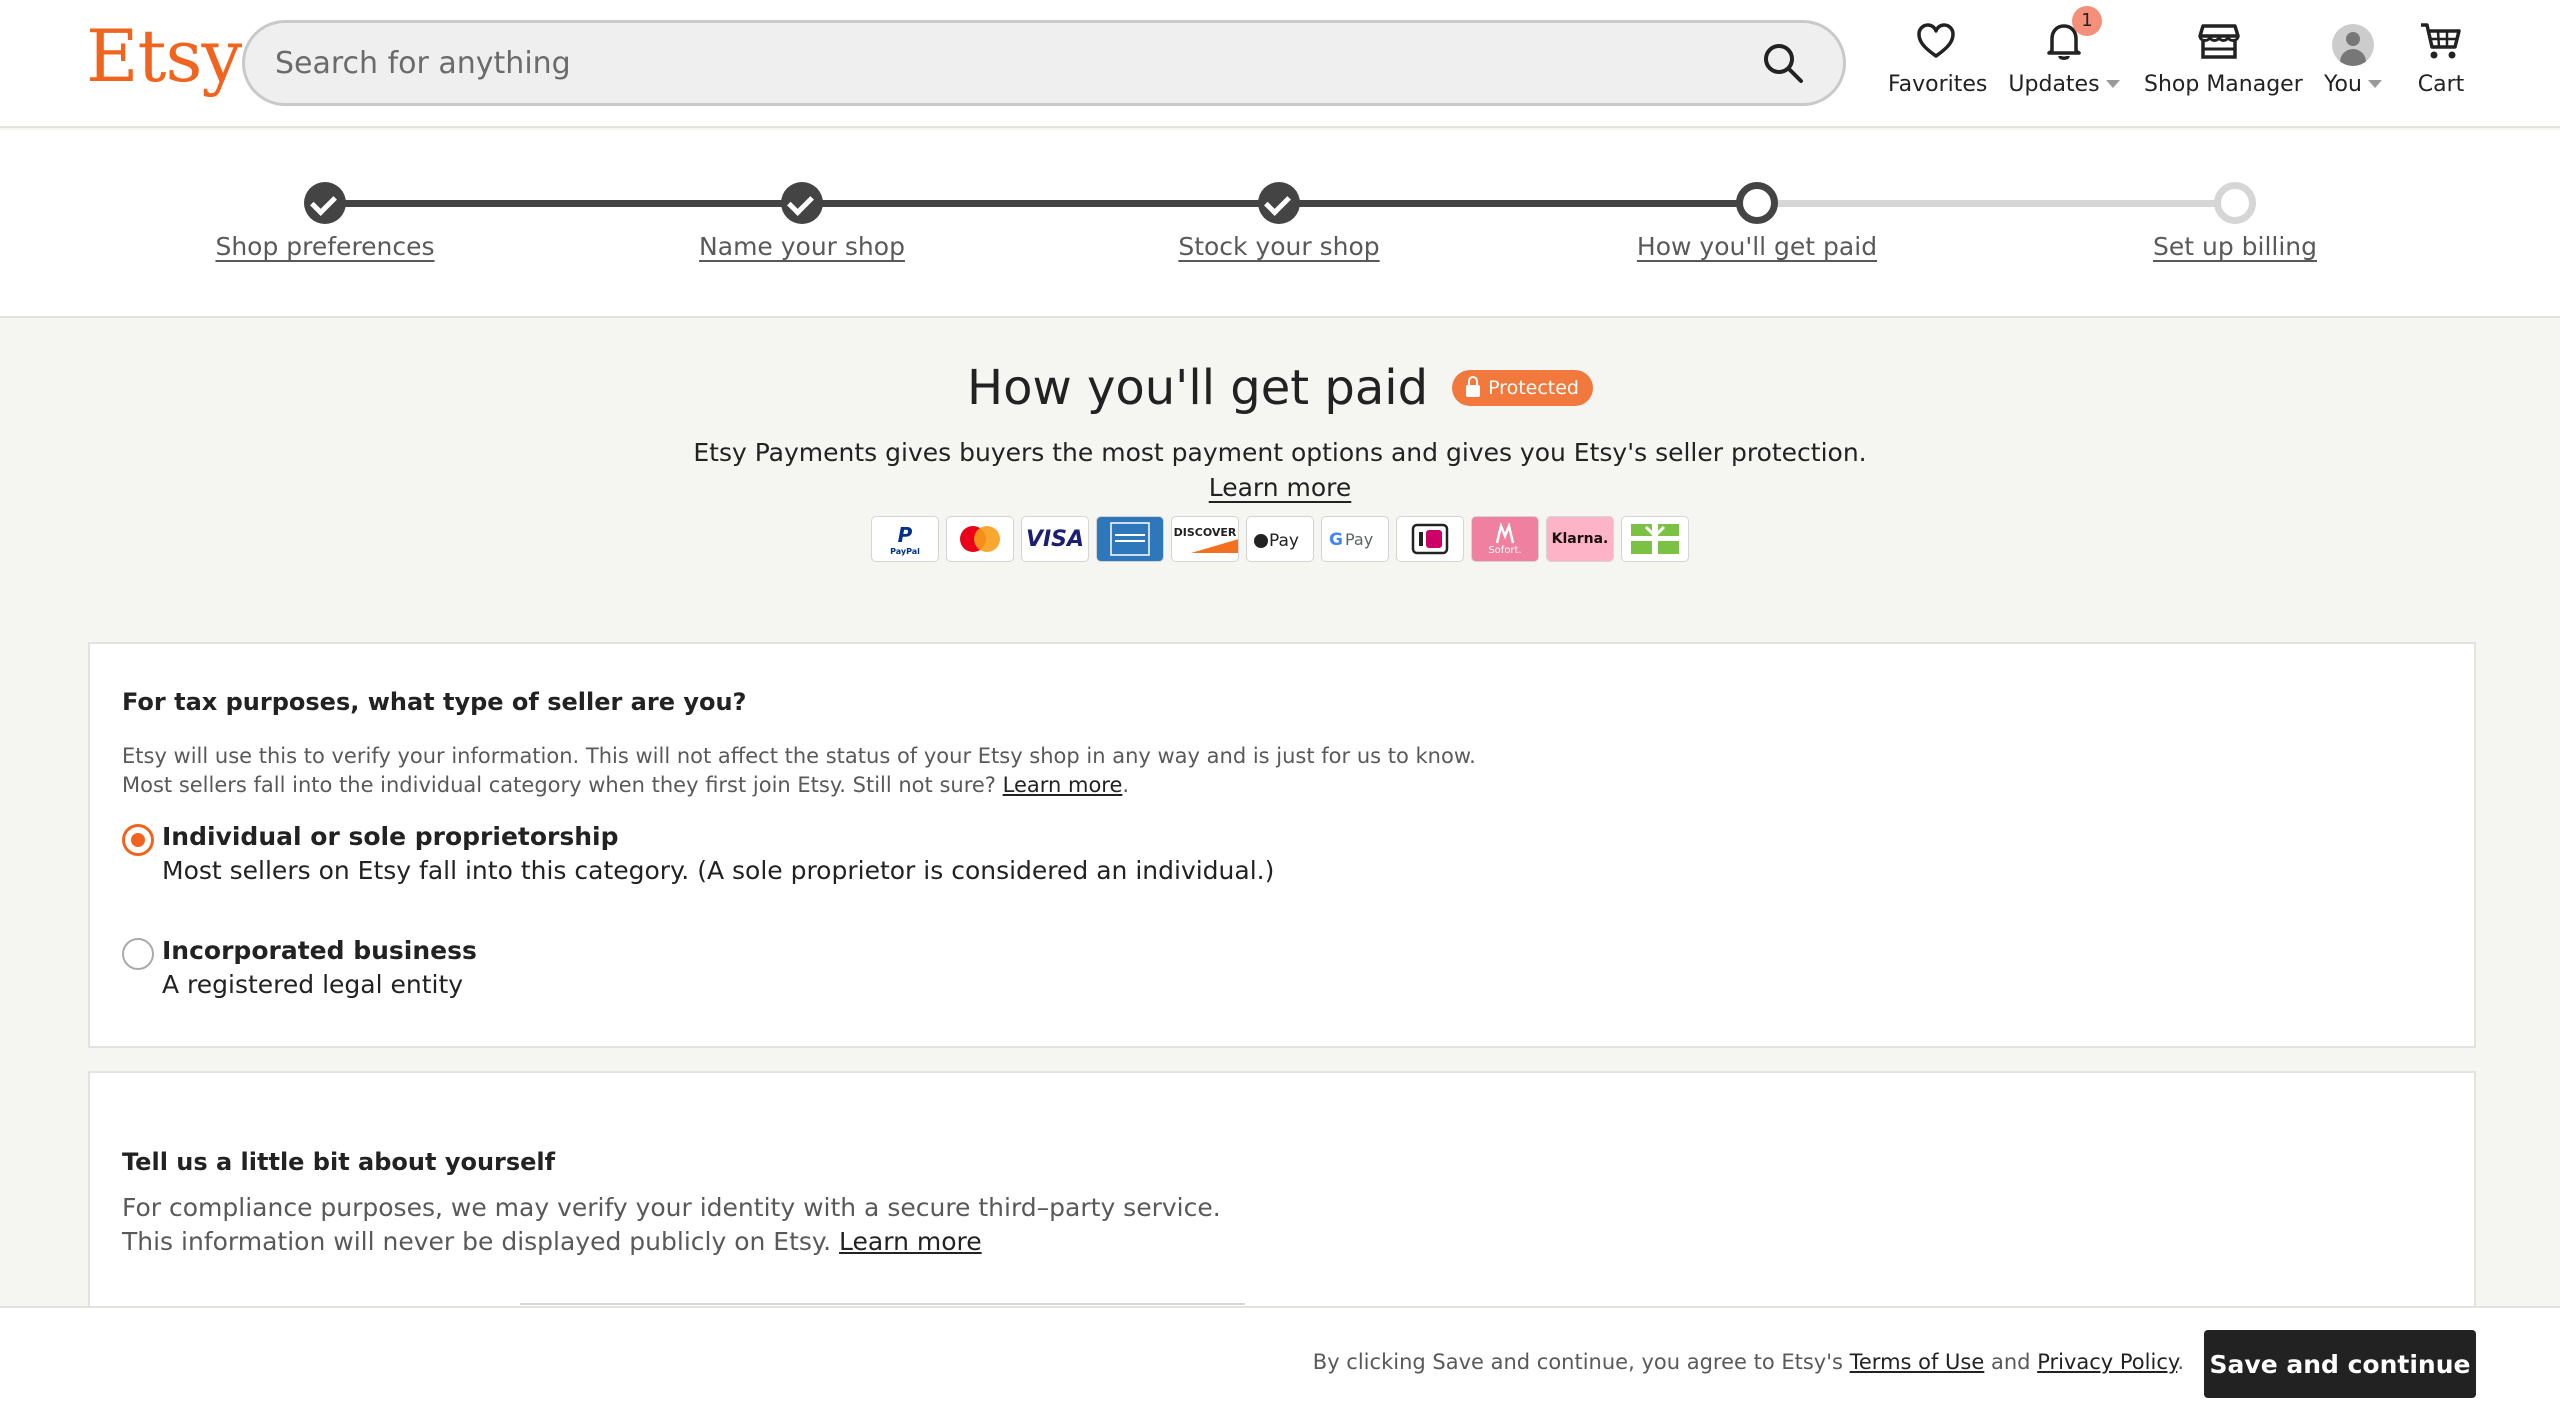 The width and height of the screenshot is (2560, 1418). What do you see at coordinates (2343, 84) in the screenshot?
I see `you-label: You` at bounding box center [2343, 84].